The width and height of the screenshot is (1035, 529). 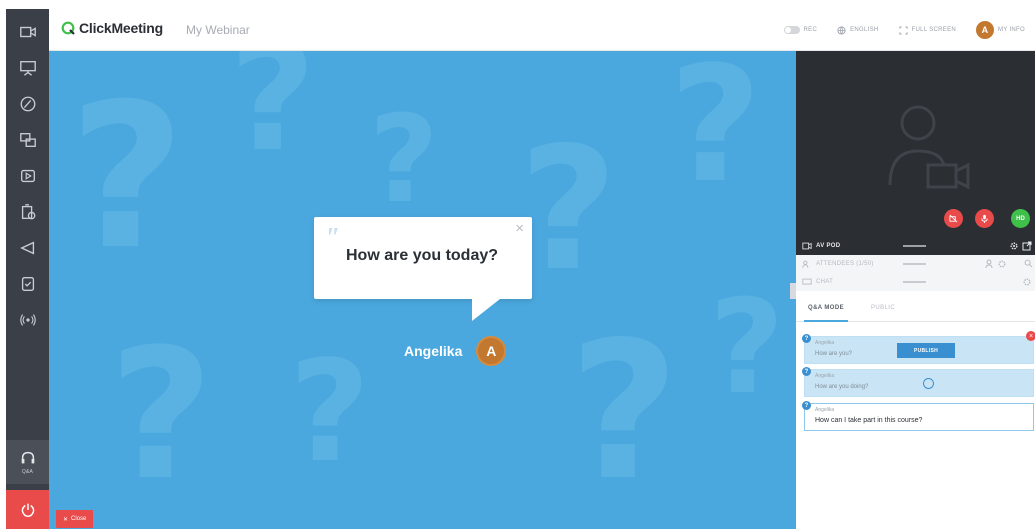 I want to click on popout-icon, so click(x=1027, y=246).